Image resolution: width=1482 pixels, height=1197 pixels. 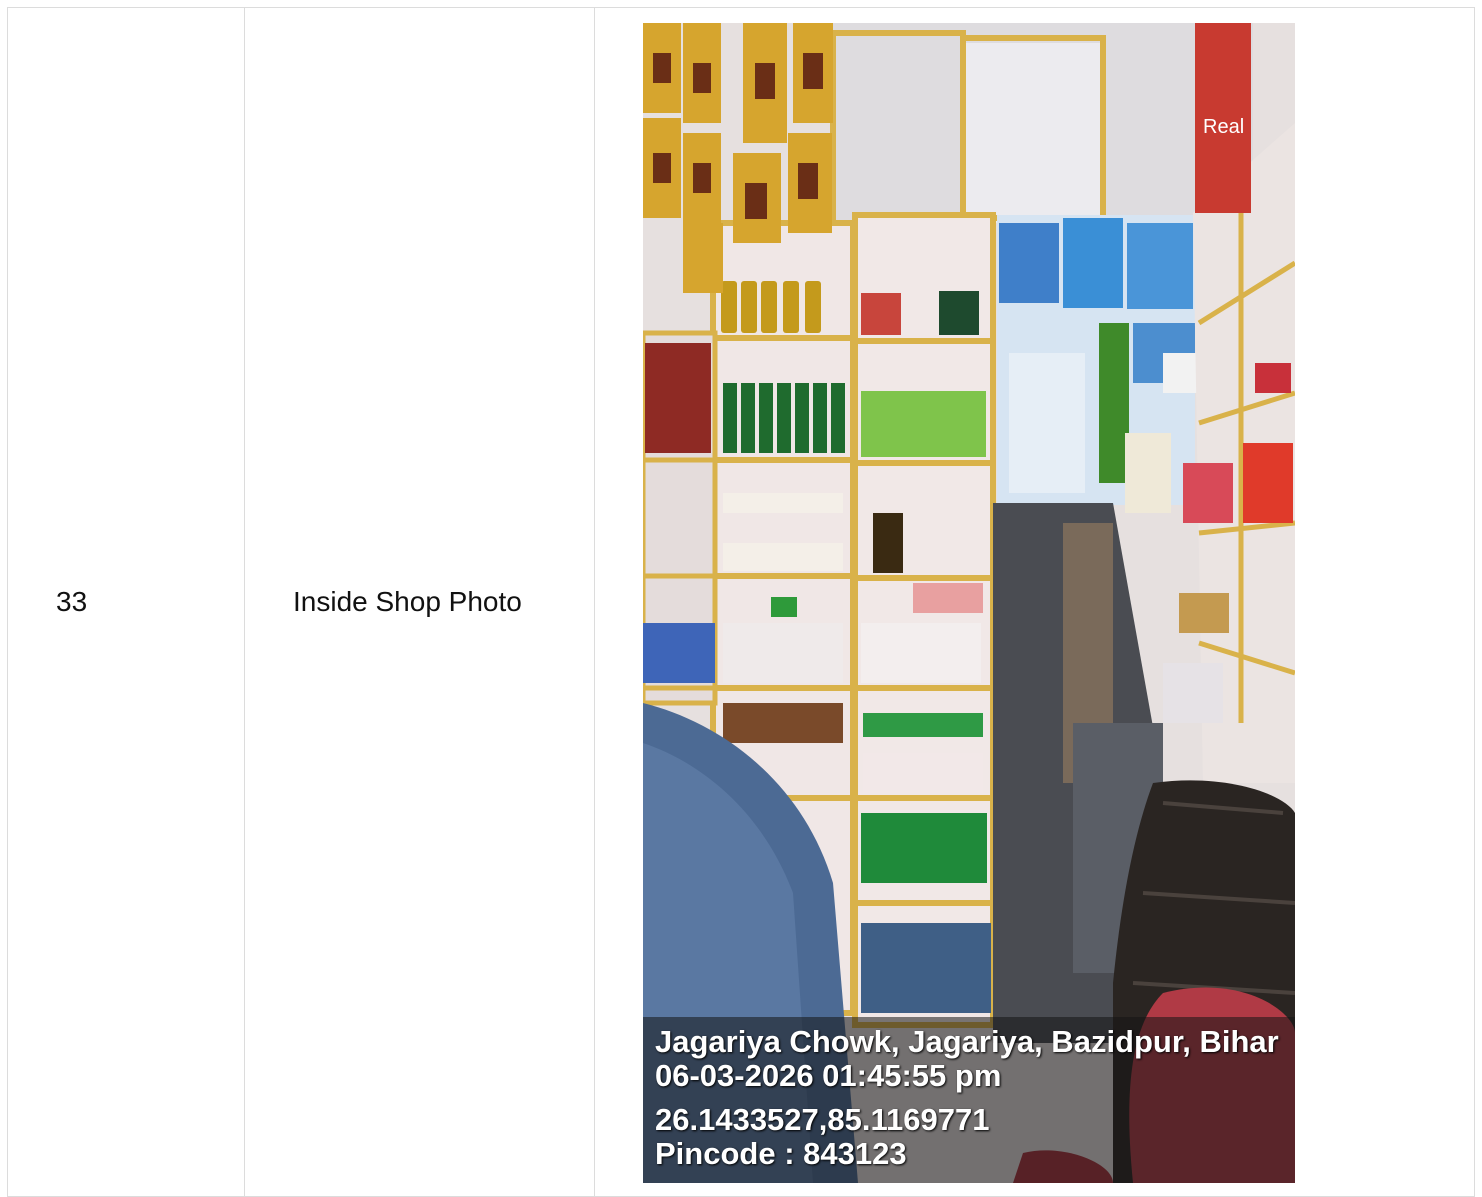 I want to click on photo-label: Inside Shop Photo, so click(x=407, y=601).